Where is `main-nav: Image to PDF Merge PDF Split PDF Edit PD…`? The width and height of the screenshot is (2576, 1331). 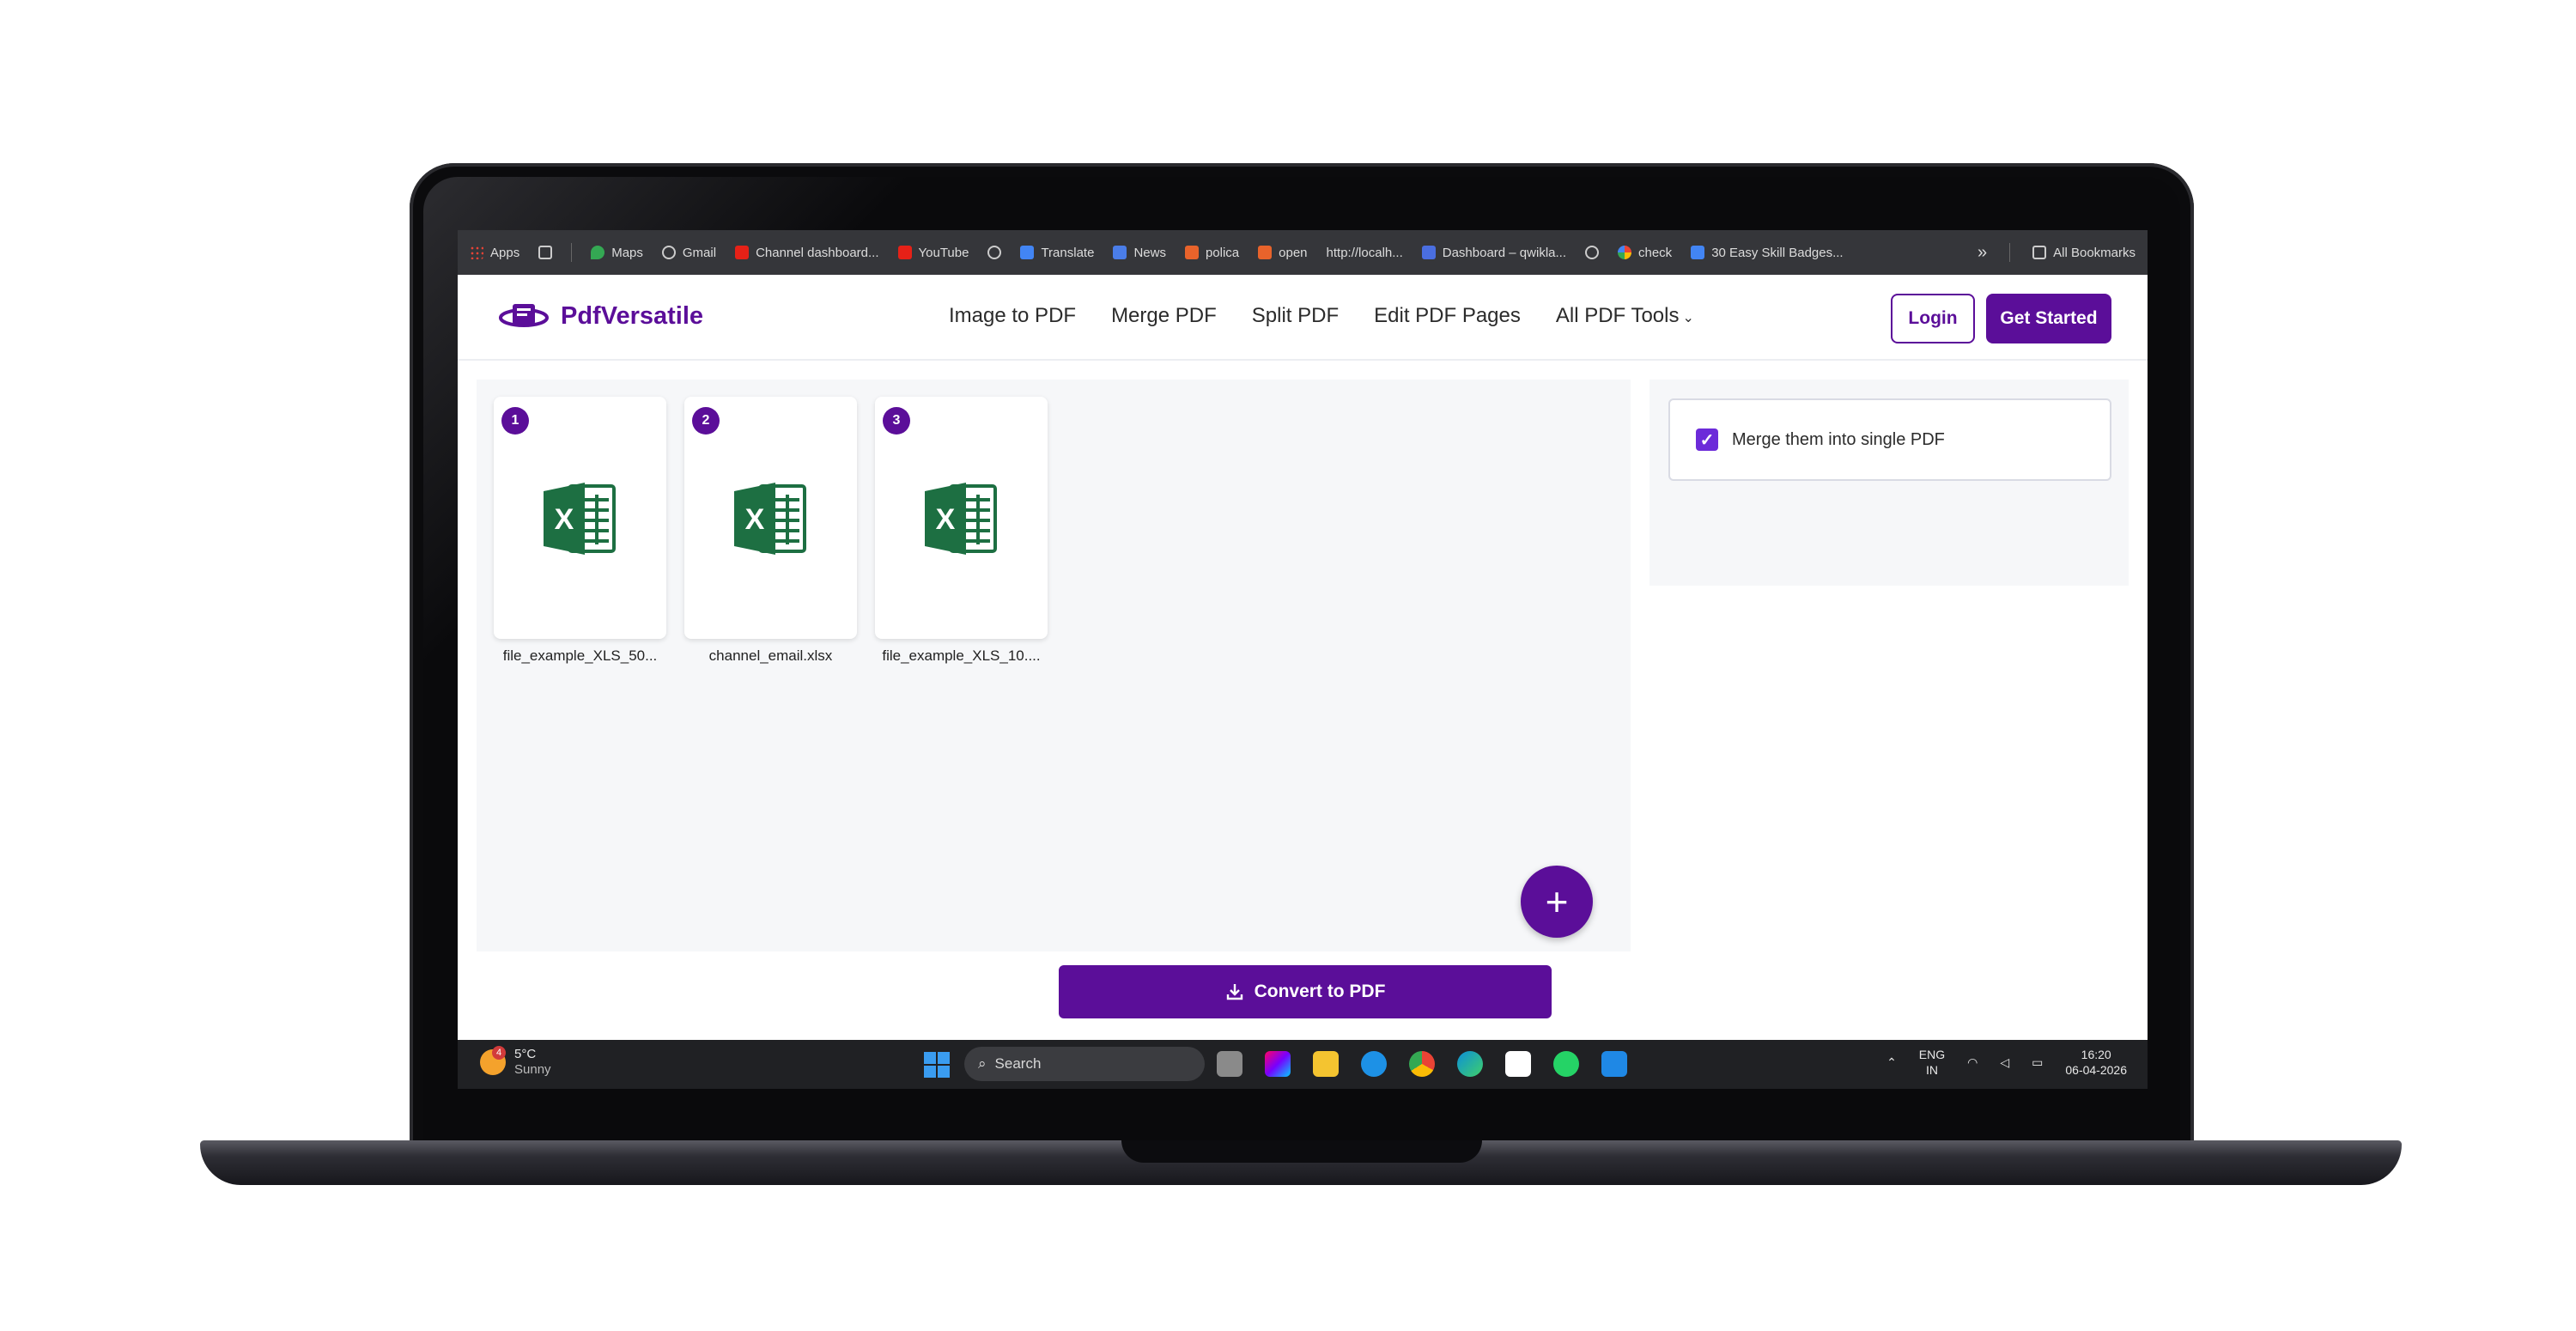
main-nav: Image to PDF Merge PDF Split PDF Edit PD… is located at coordinates (1321, 316).